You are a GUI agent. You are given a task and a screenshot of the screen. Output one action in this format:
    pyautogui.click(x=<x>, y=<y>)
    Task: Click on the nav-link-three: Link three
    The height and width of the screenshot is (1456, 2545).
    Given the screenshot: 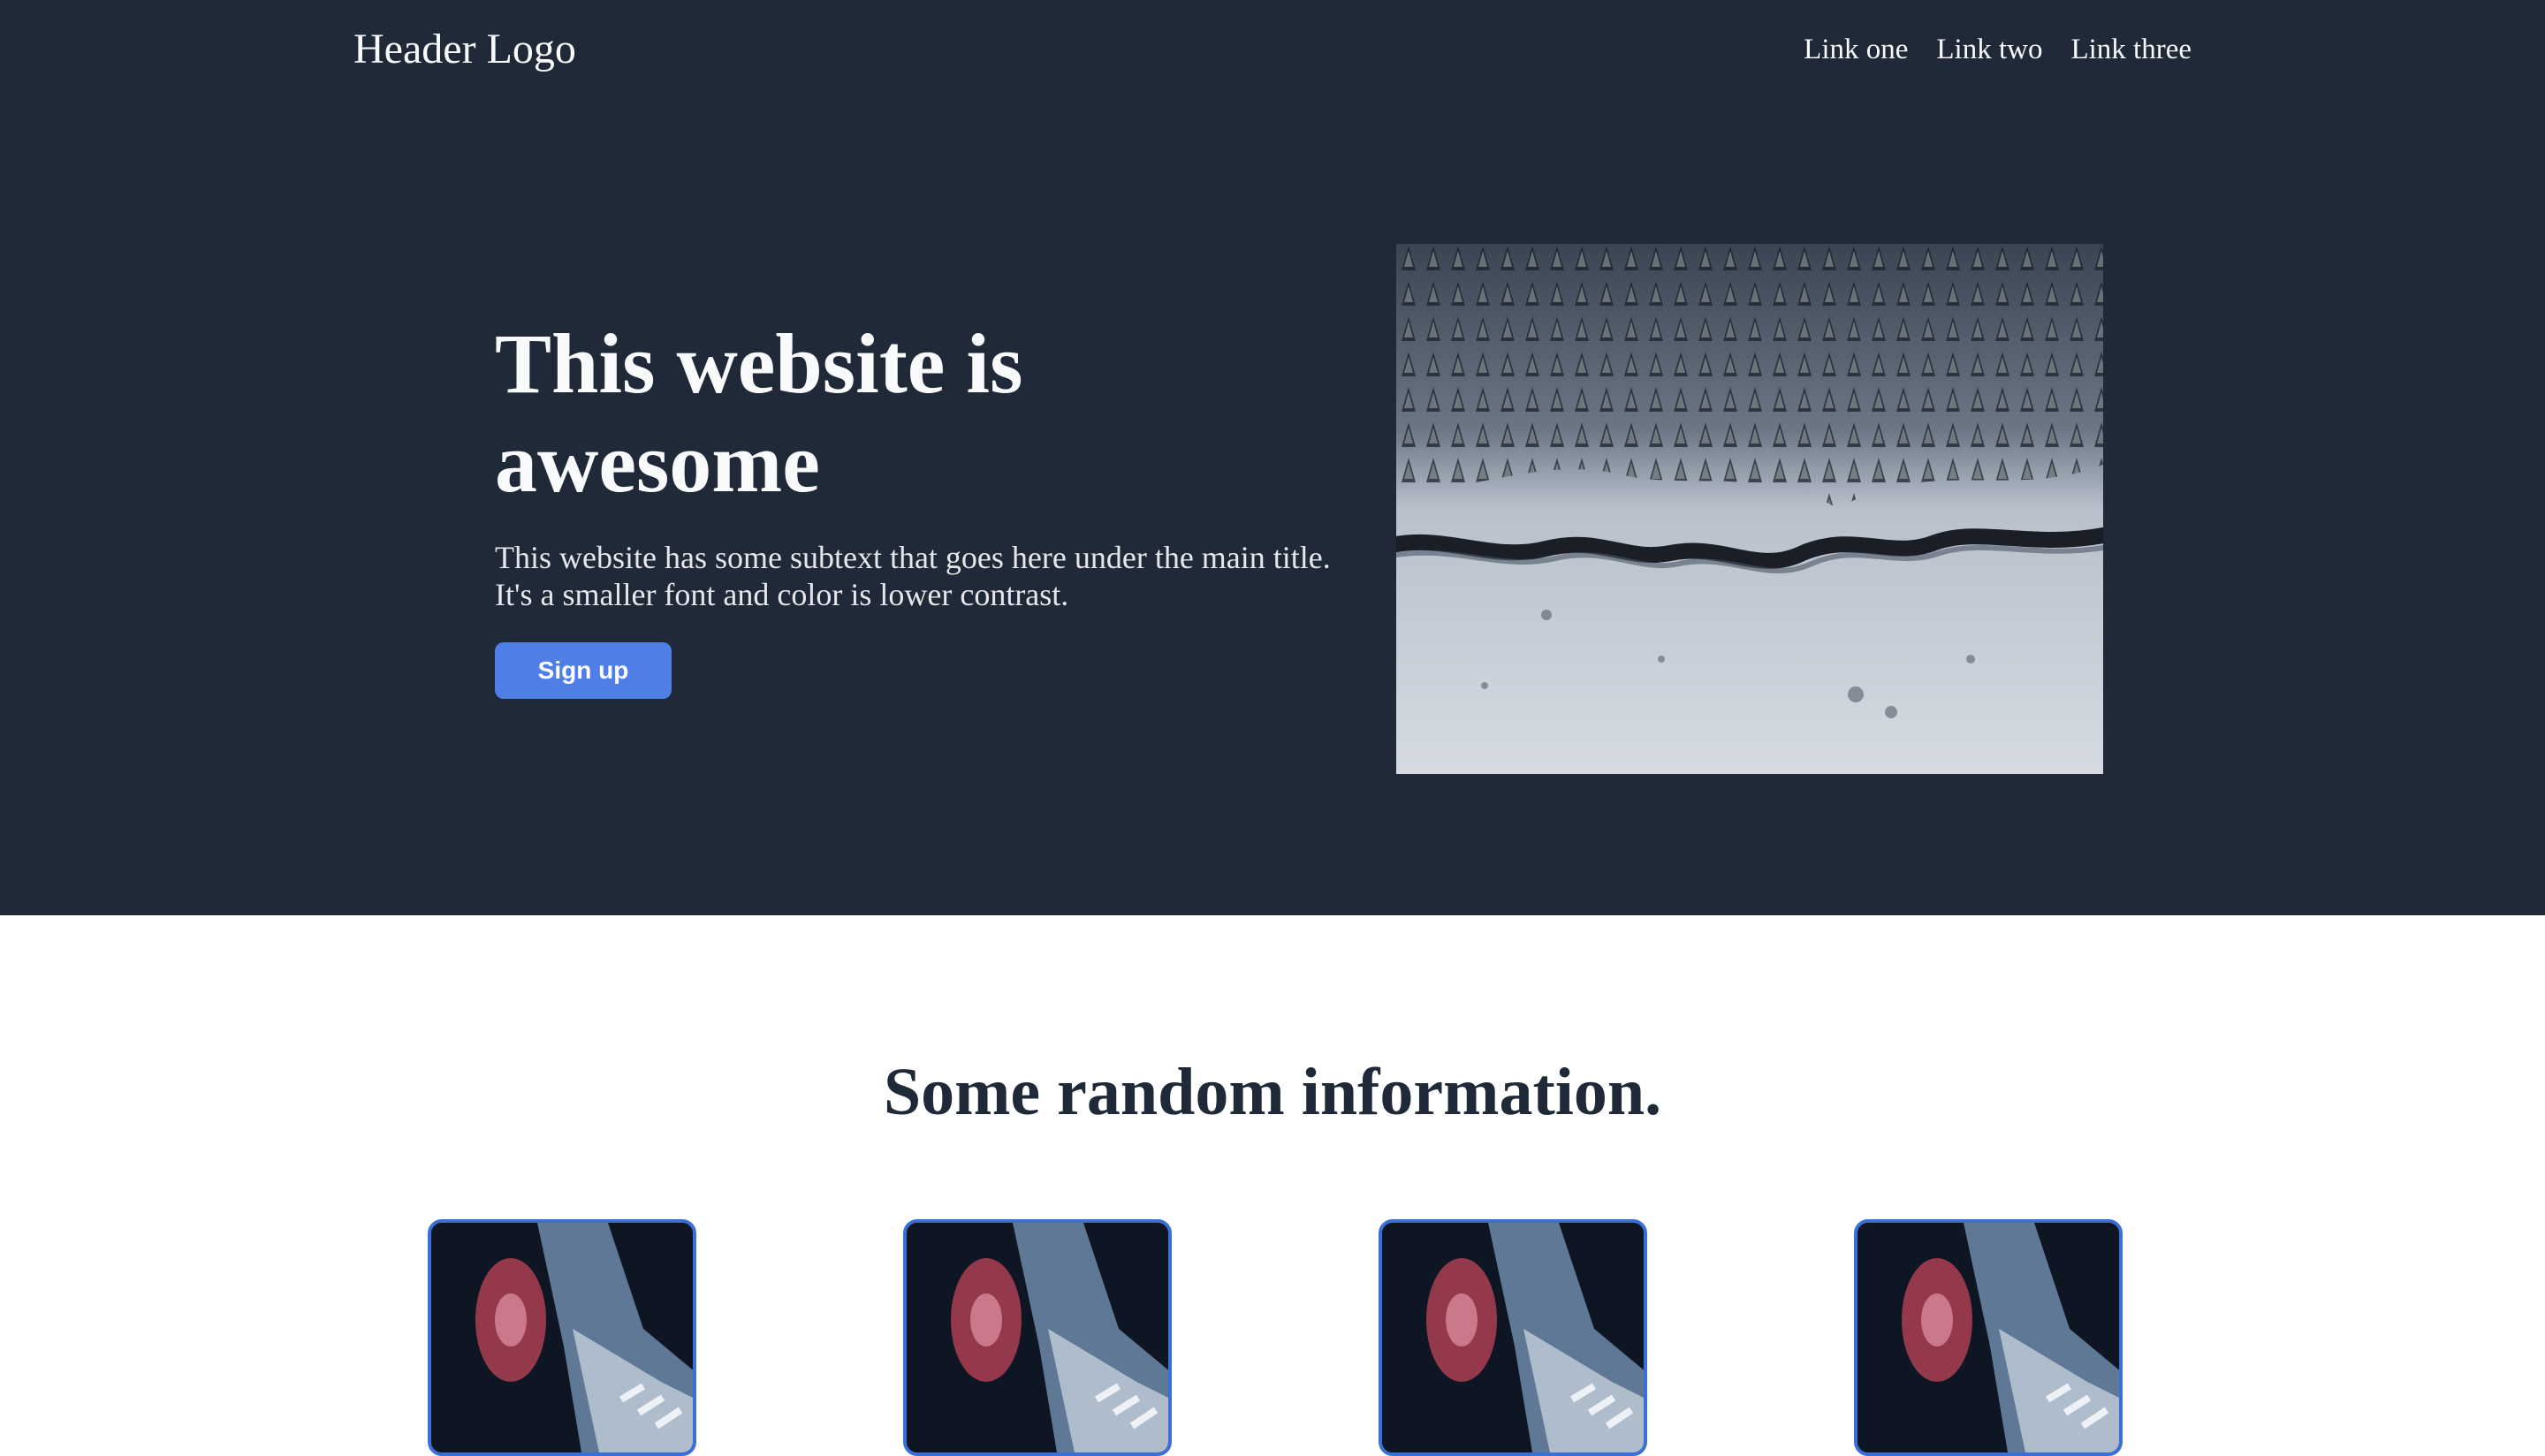 What is the action you would take?
    pyautogui.click(x=2131, y=49)
    